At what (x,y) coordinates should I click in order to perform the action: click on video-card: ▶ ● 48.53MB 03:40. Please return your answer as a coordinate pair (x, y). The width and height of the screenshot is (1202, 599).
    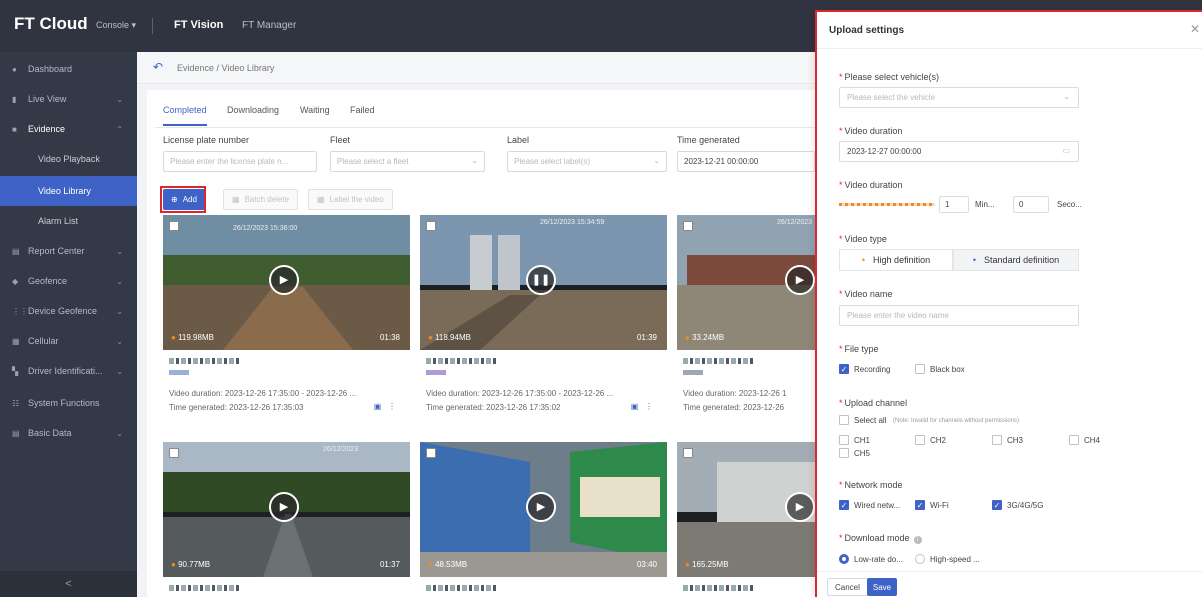
    Looking at the image, I should click on (543, 519).